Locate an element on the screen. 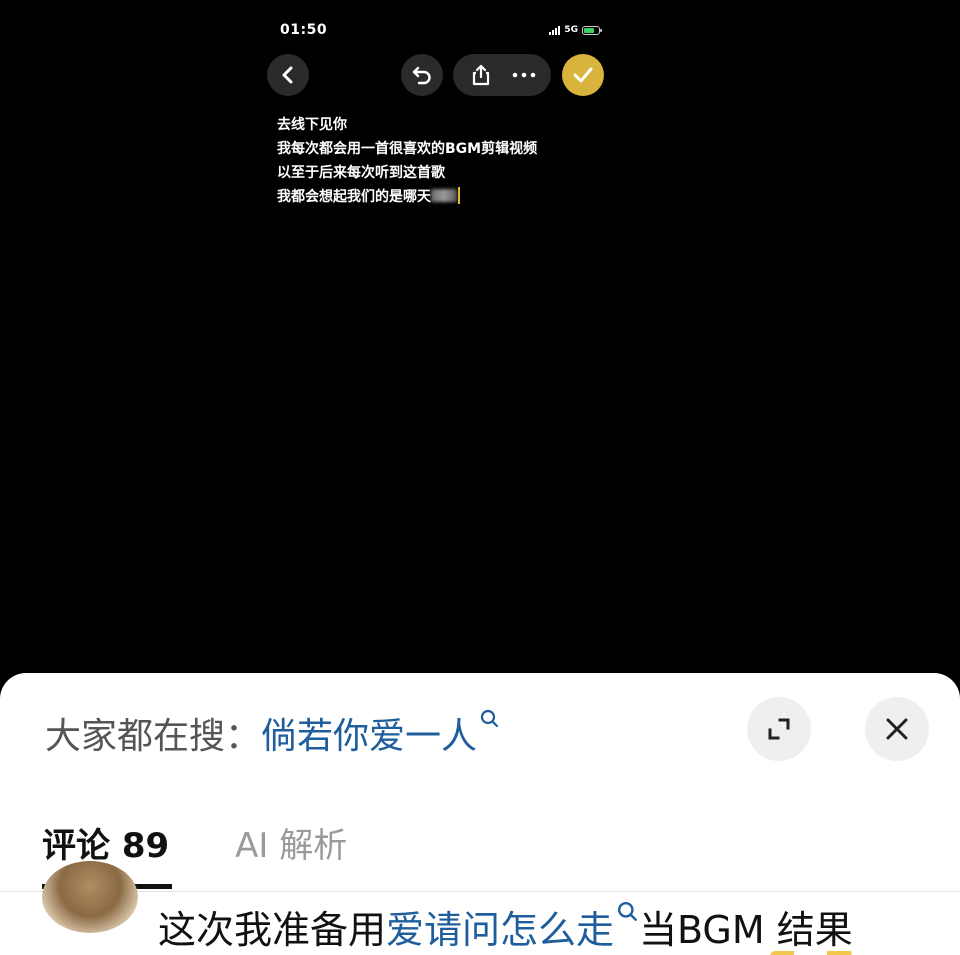 This screenshot has height=955, width=960. close-icon is located at coordinates (897, 729).